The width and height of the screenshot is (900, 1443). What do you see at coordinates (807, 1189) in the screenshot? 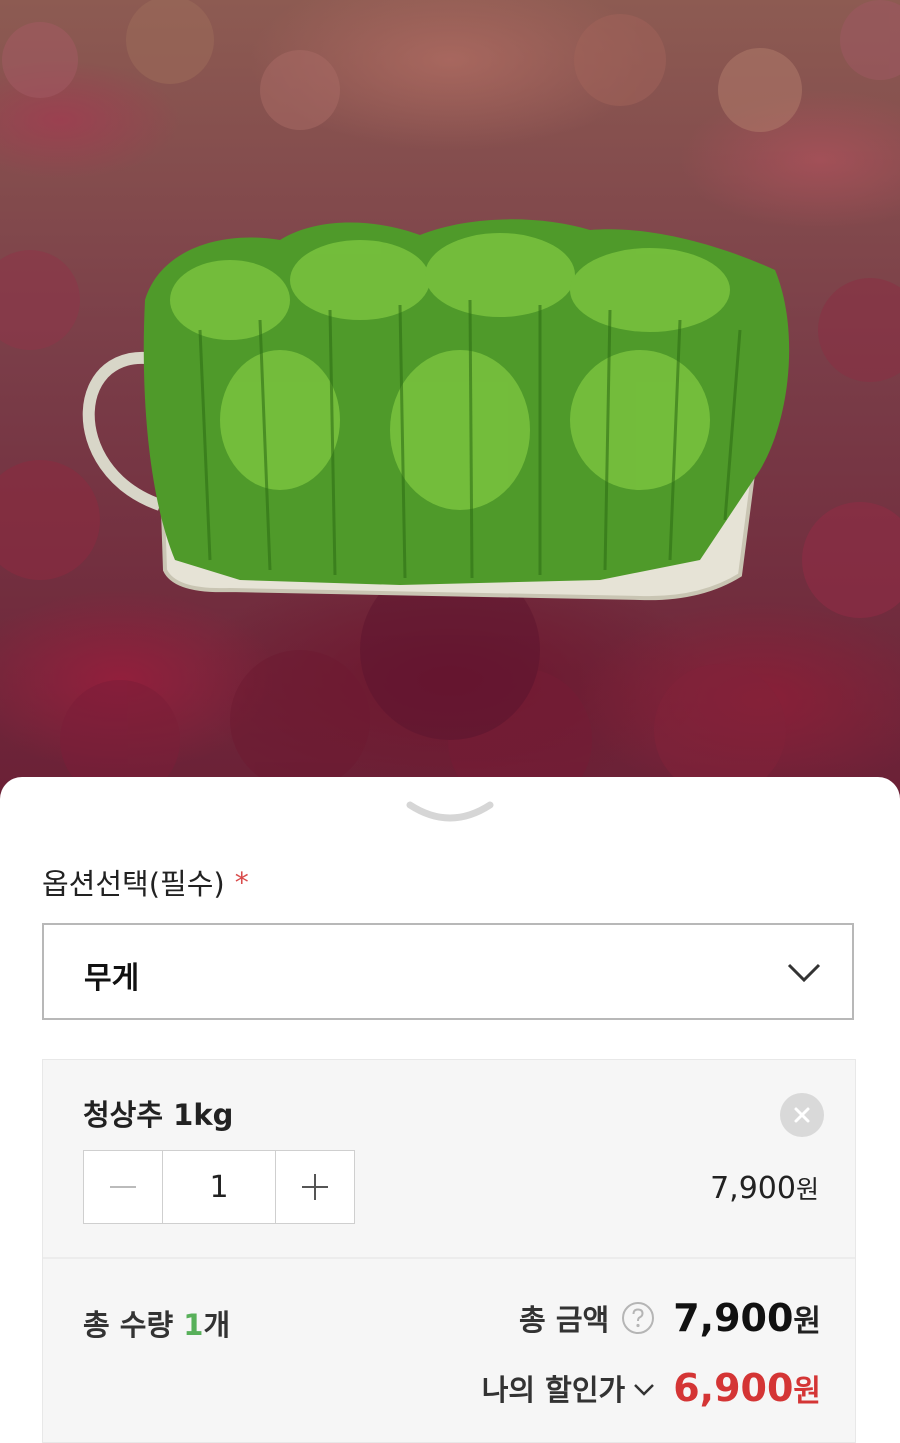
I see `item-price-currency: 원` at bounding box center [807, 1189].